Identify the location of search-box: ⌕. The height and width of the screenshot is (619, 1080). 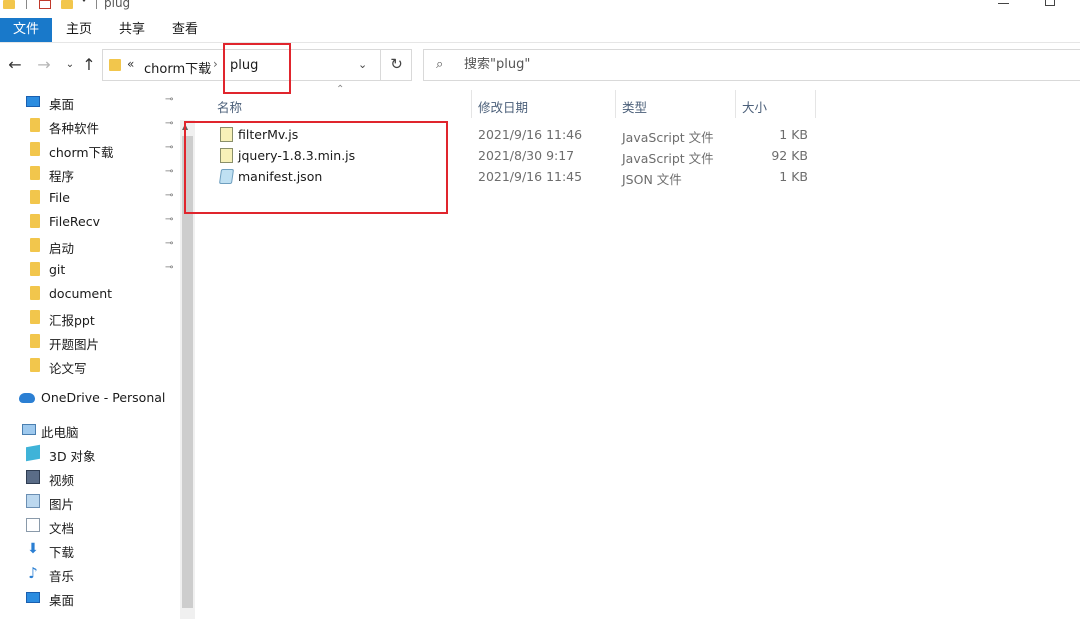
(751, 65).